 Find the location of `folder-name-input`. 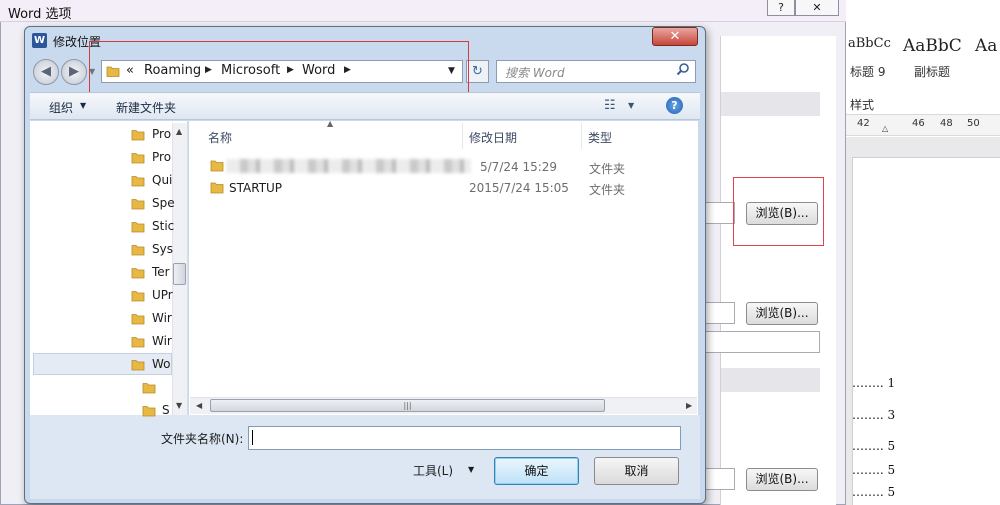

folder-name-input is located at coordinates (464, 438).